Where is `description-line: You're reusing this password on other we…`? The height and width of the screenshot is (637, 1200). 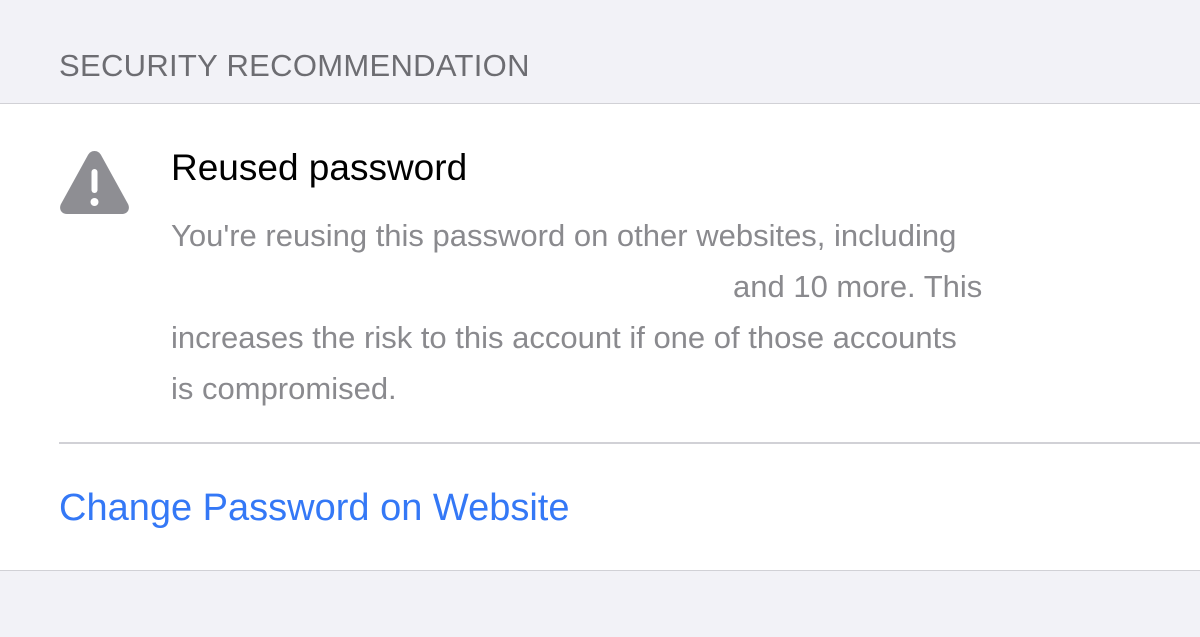 description-line: You're reusing this password on other we… is located at coordinates (564, 235).